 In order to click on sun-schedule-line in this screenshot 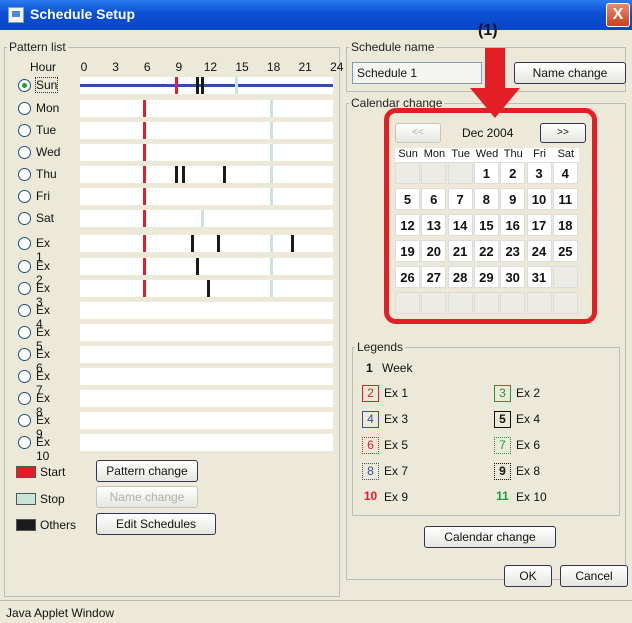, I will do `click(206, 85)`.